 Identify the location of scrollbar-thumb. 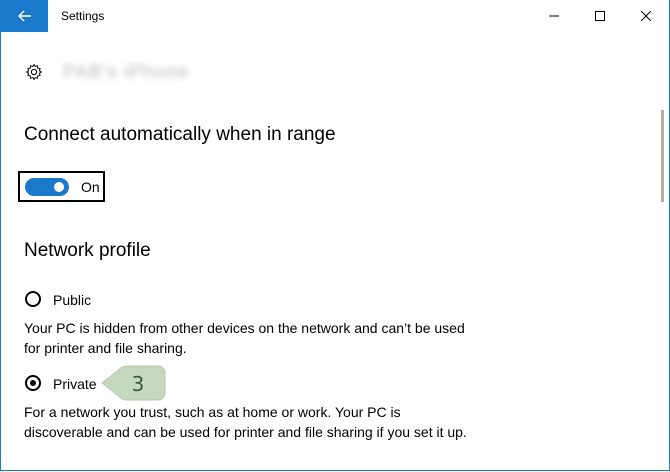
(662, 156).